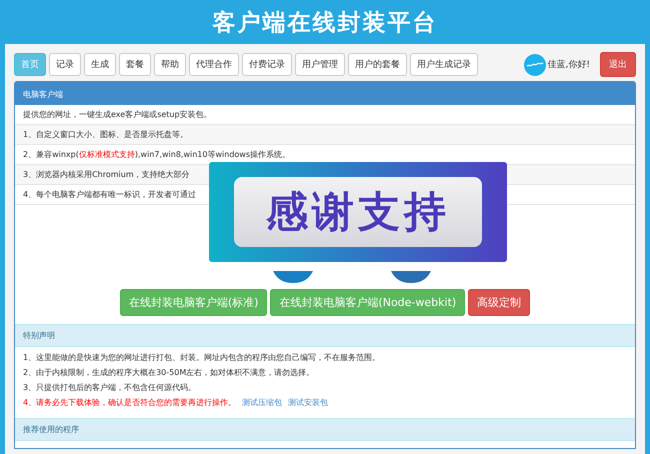 Image resolution: width=650 pixels, height=454 pixels. I want to click on notice-text: 2、由于内核限制，生成的程序大概在30-50M左右，如对体积不满意，请勿选择。, so click(168, 372).